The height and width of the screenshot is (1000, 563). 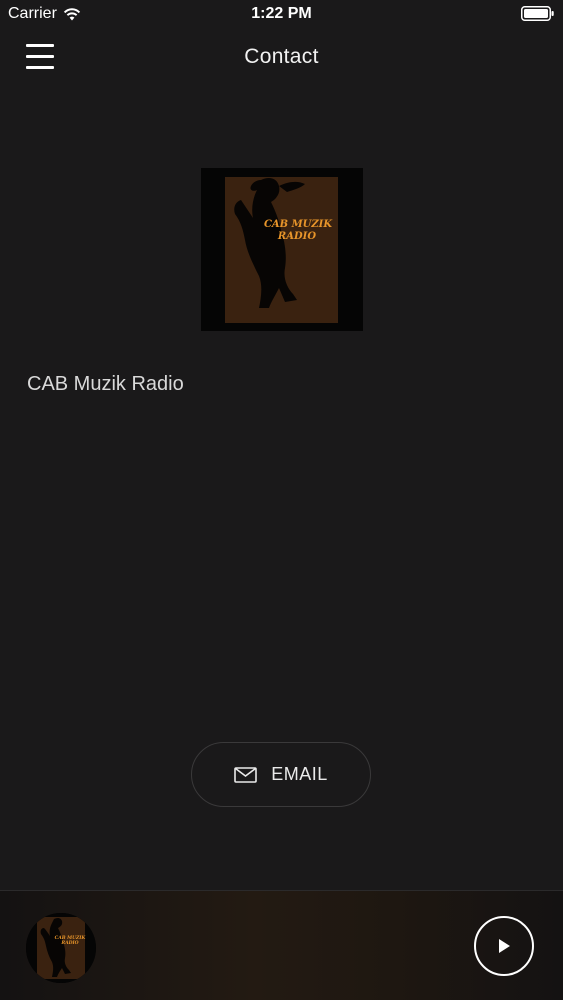 I want to click on play-icon, so click(x=504, y=946).